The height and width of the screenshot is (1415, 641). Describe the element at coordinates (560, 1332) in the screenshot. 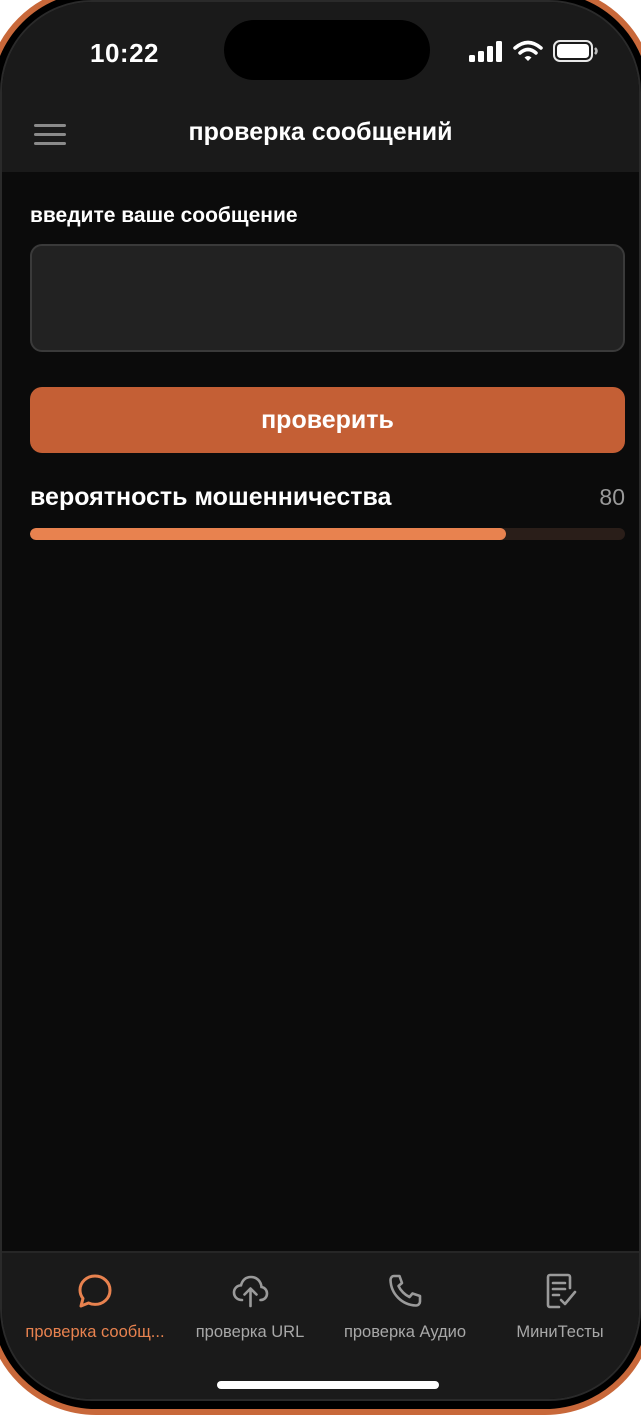

I see `tab-label: МиниТесты` at that location.